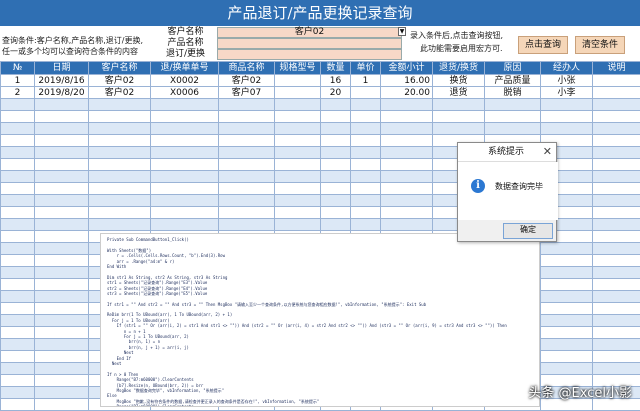 This screenshot has height=411, width=640. I want to click on ok-button: 确定, so click(528, 231).